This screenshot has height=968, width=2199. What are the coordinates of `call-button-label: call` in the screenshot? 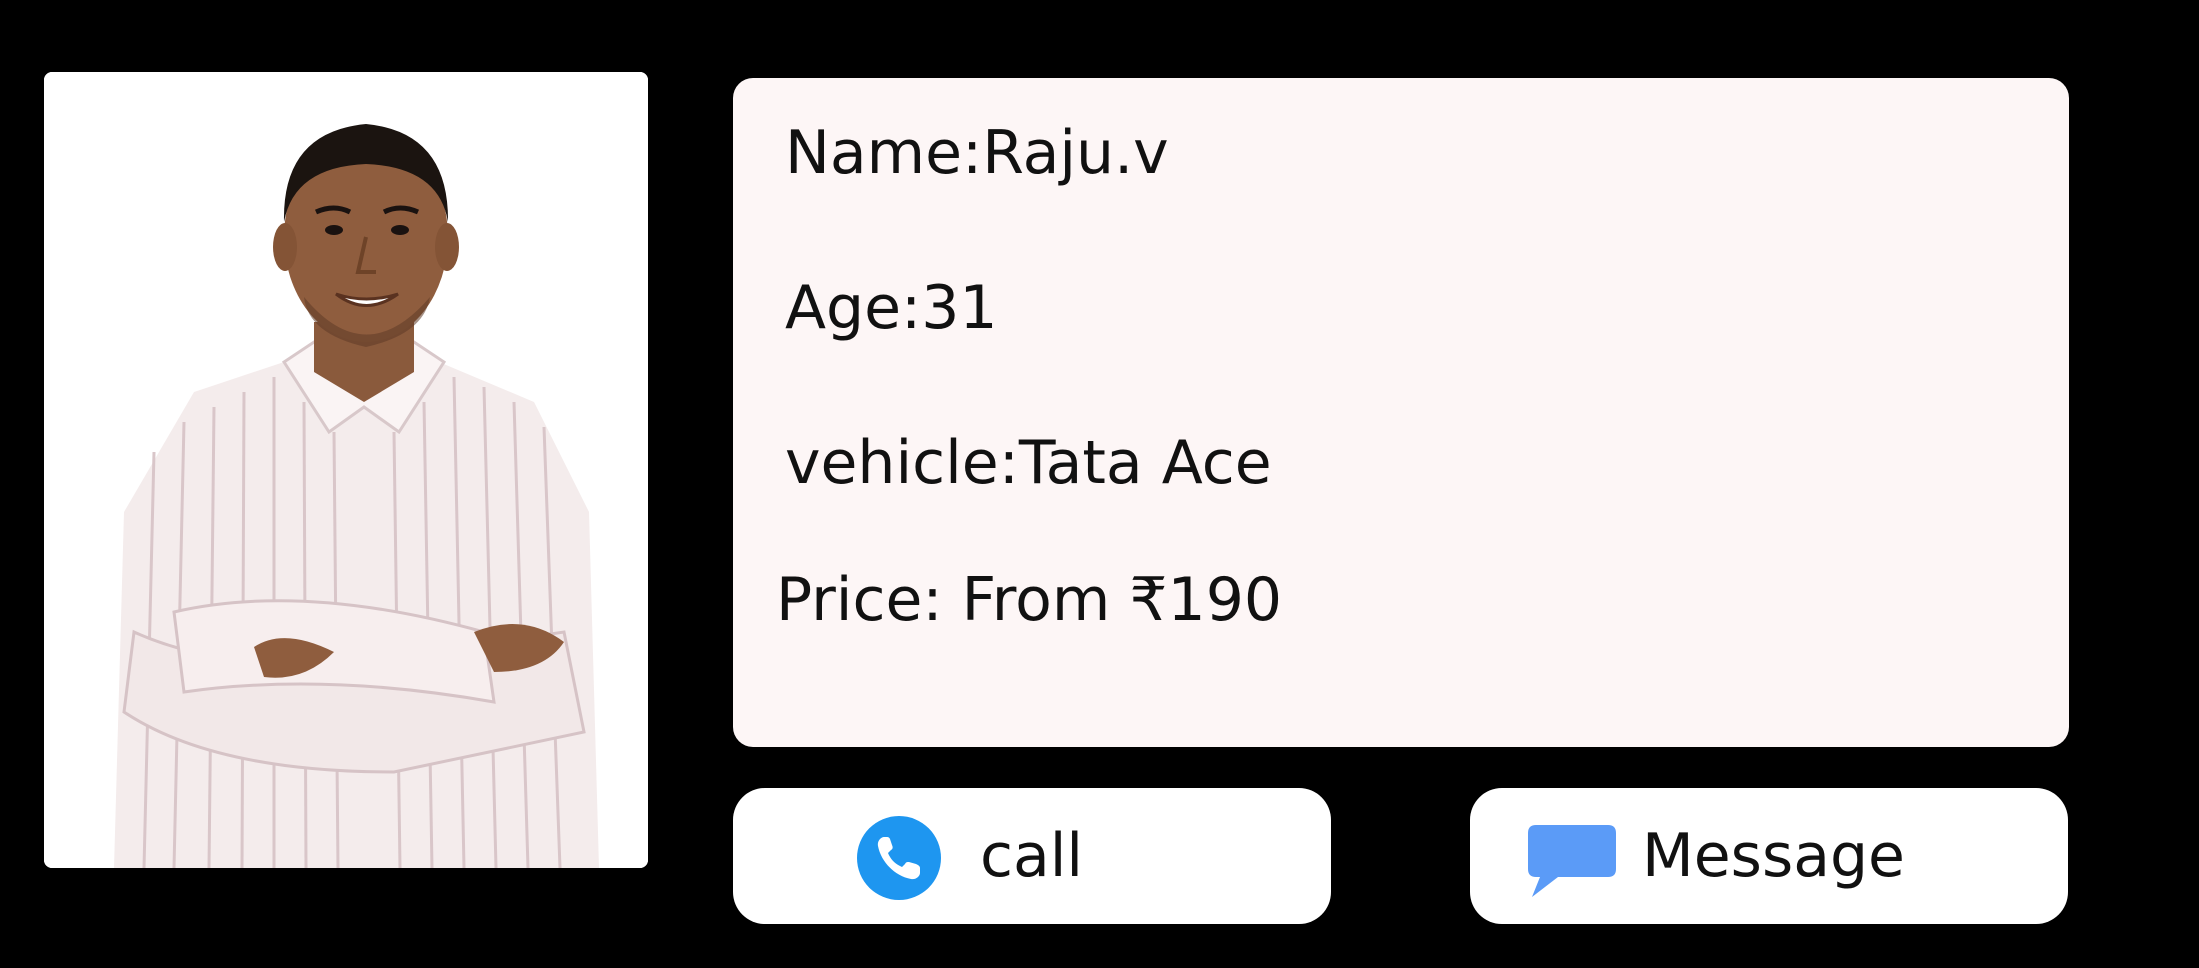 It's located at (1032, 856).